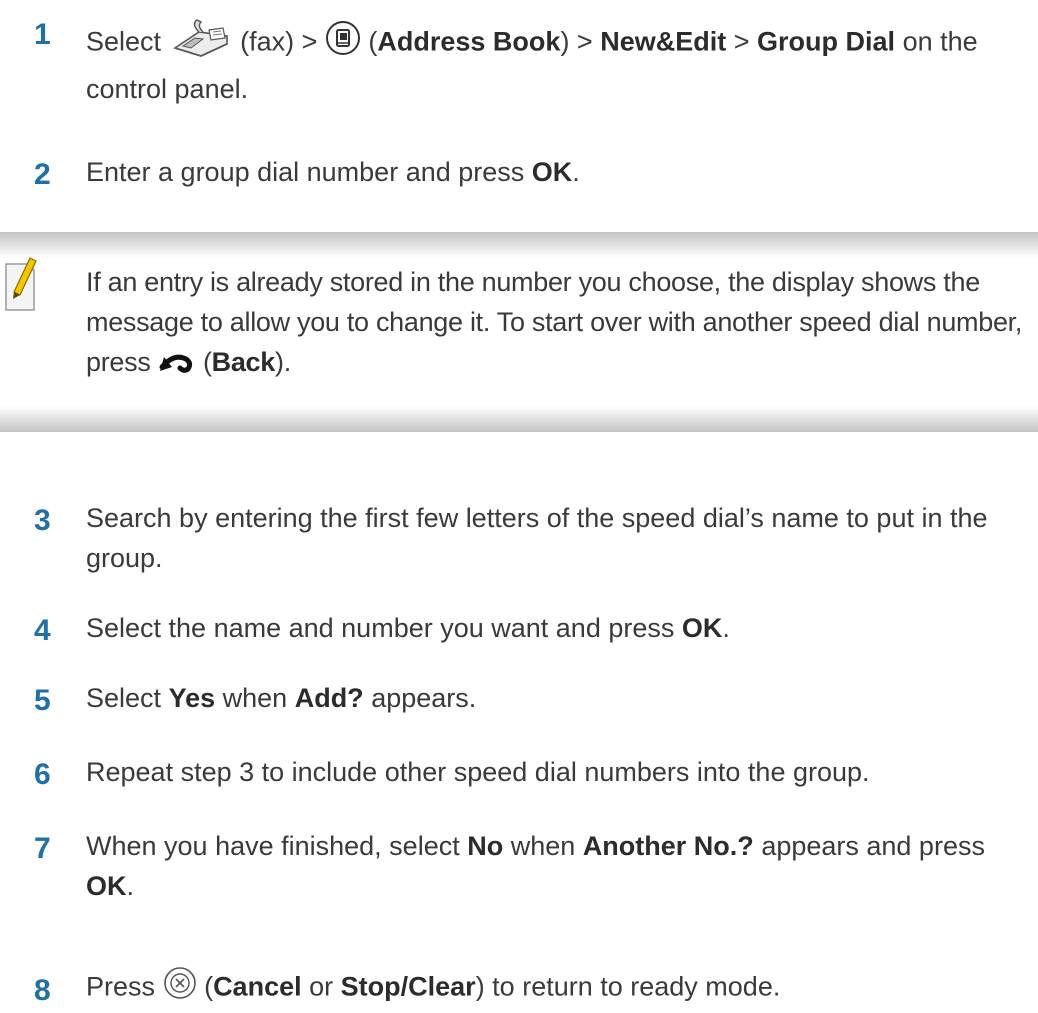  Describe the element at coordinates (333, 172) in the screenshot. I see `step-text: Enter a group dial number and press OK.` at that location.